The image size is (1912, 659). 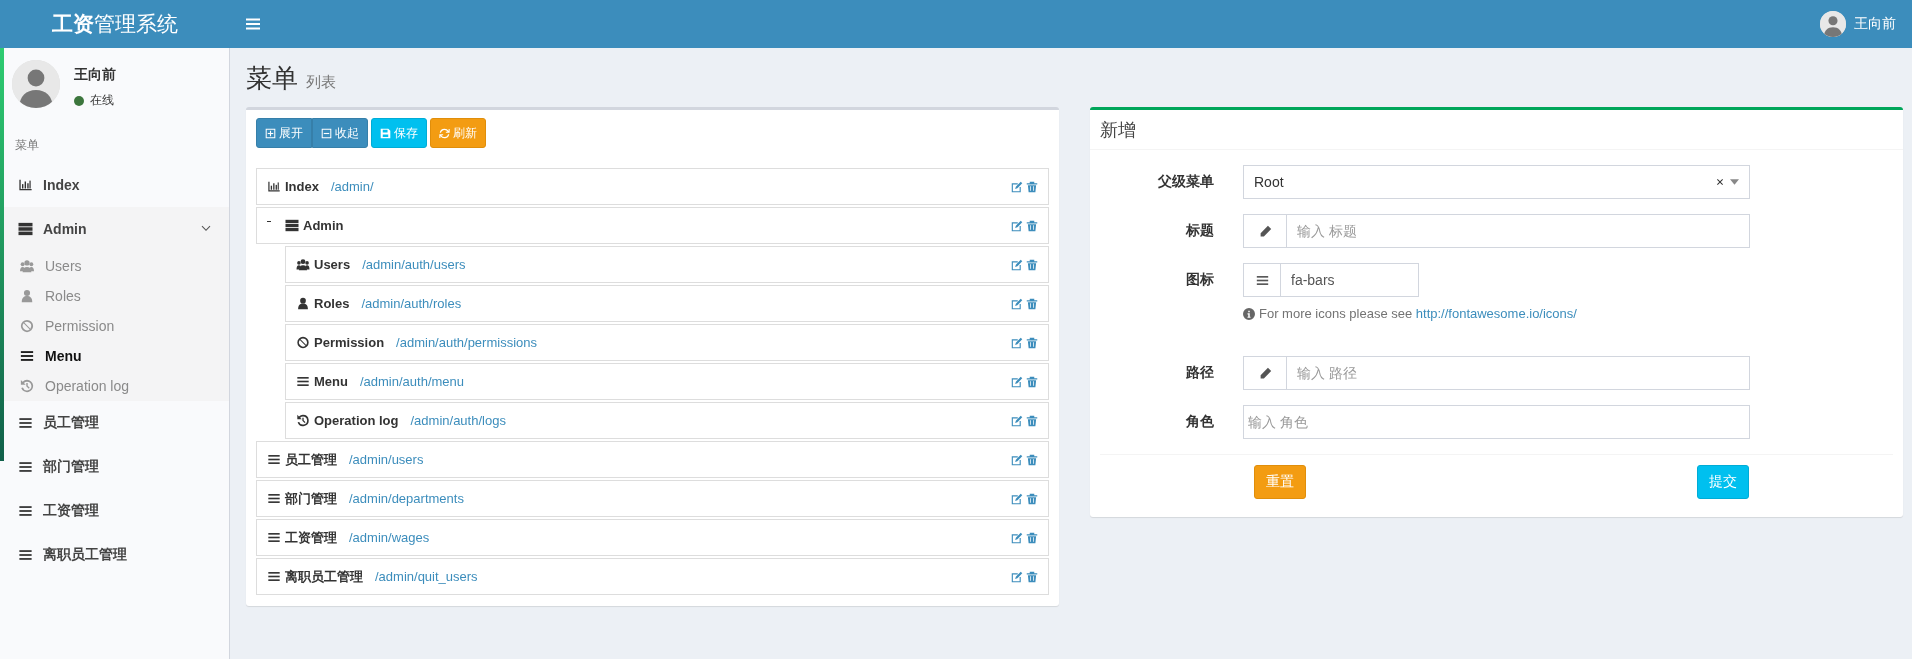 I want to click on item-title: Operation log, so click(x=356, y=420).